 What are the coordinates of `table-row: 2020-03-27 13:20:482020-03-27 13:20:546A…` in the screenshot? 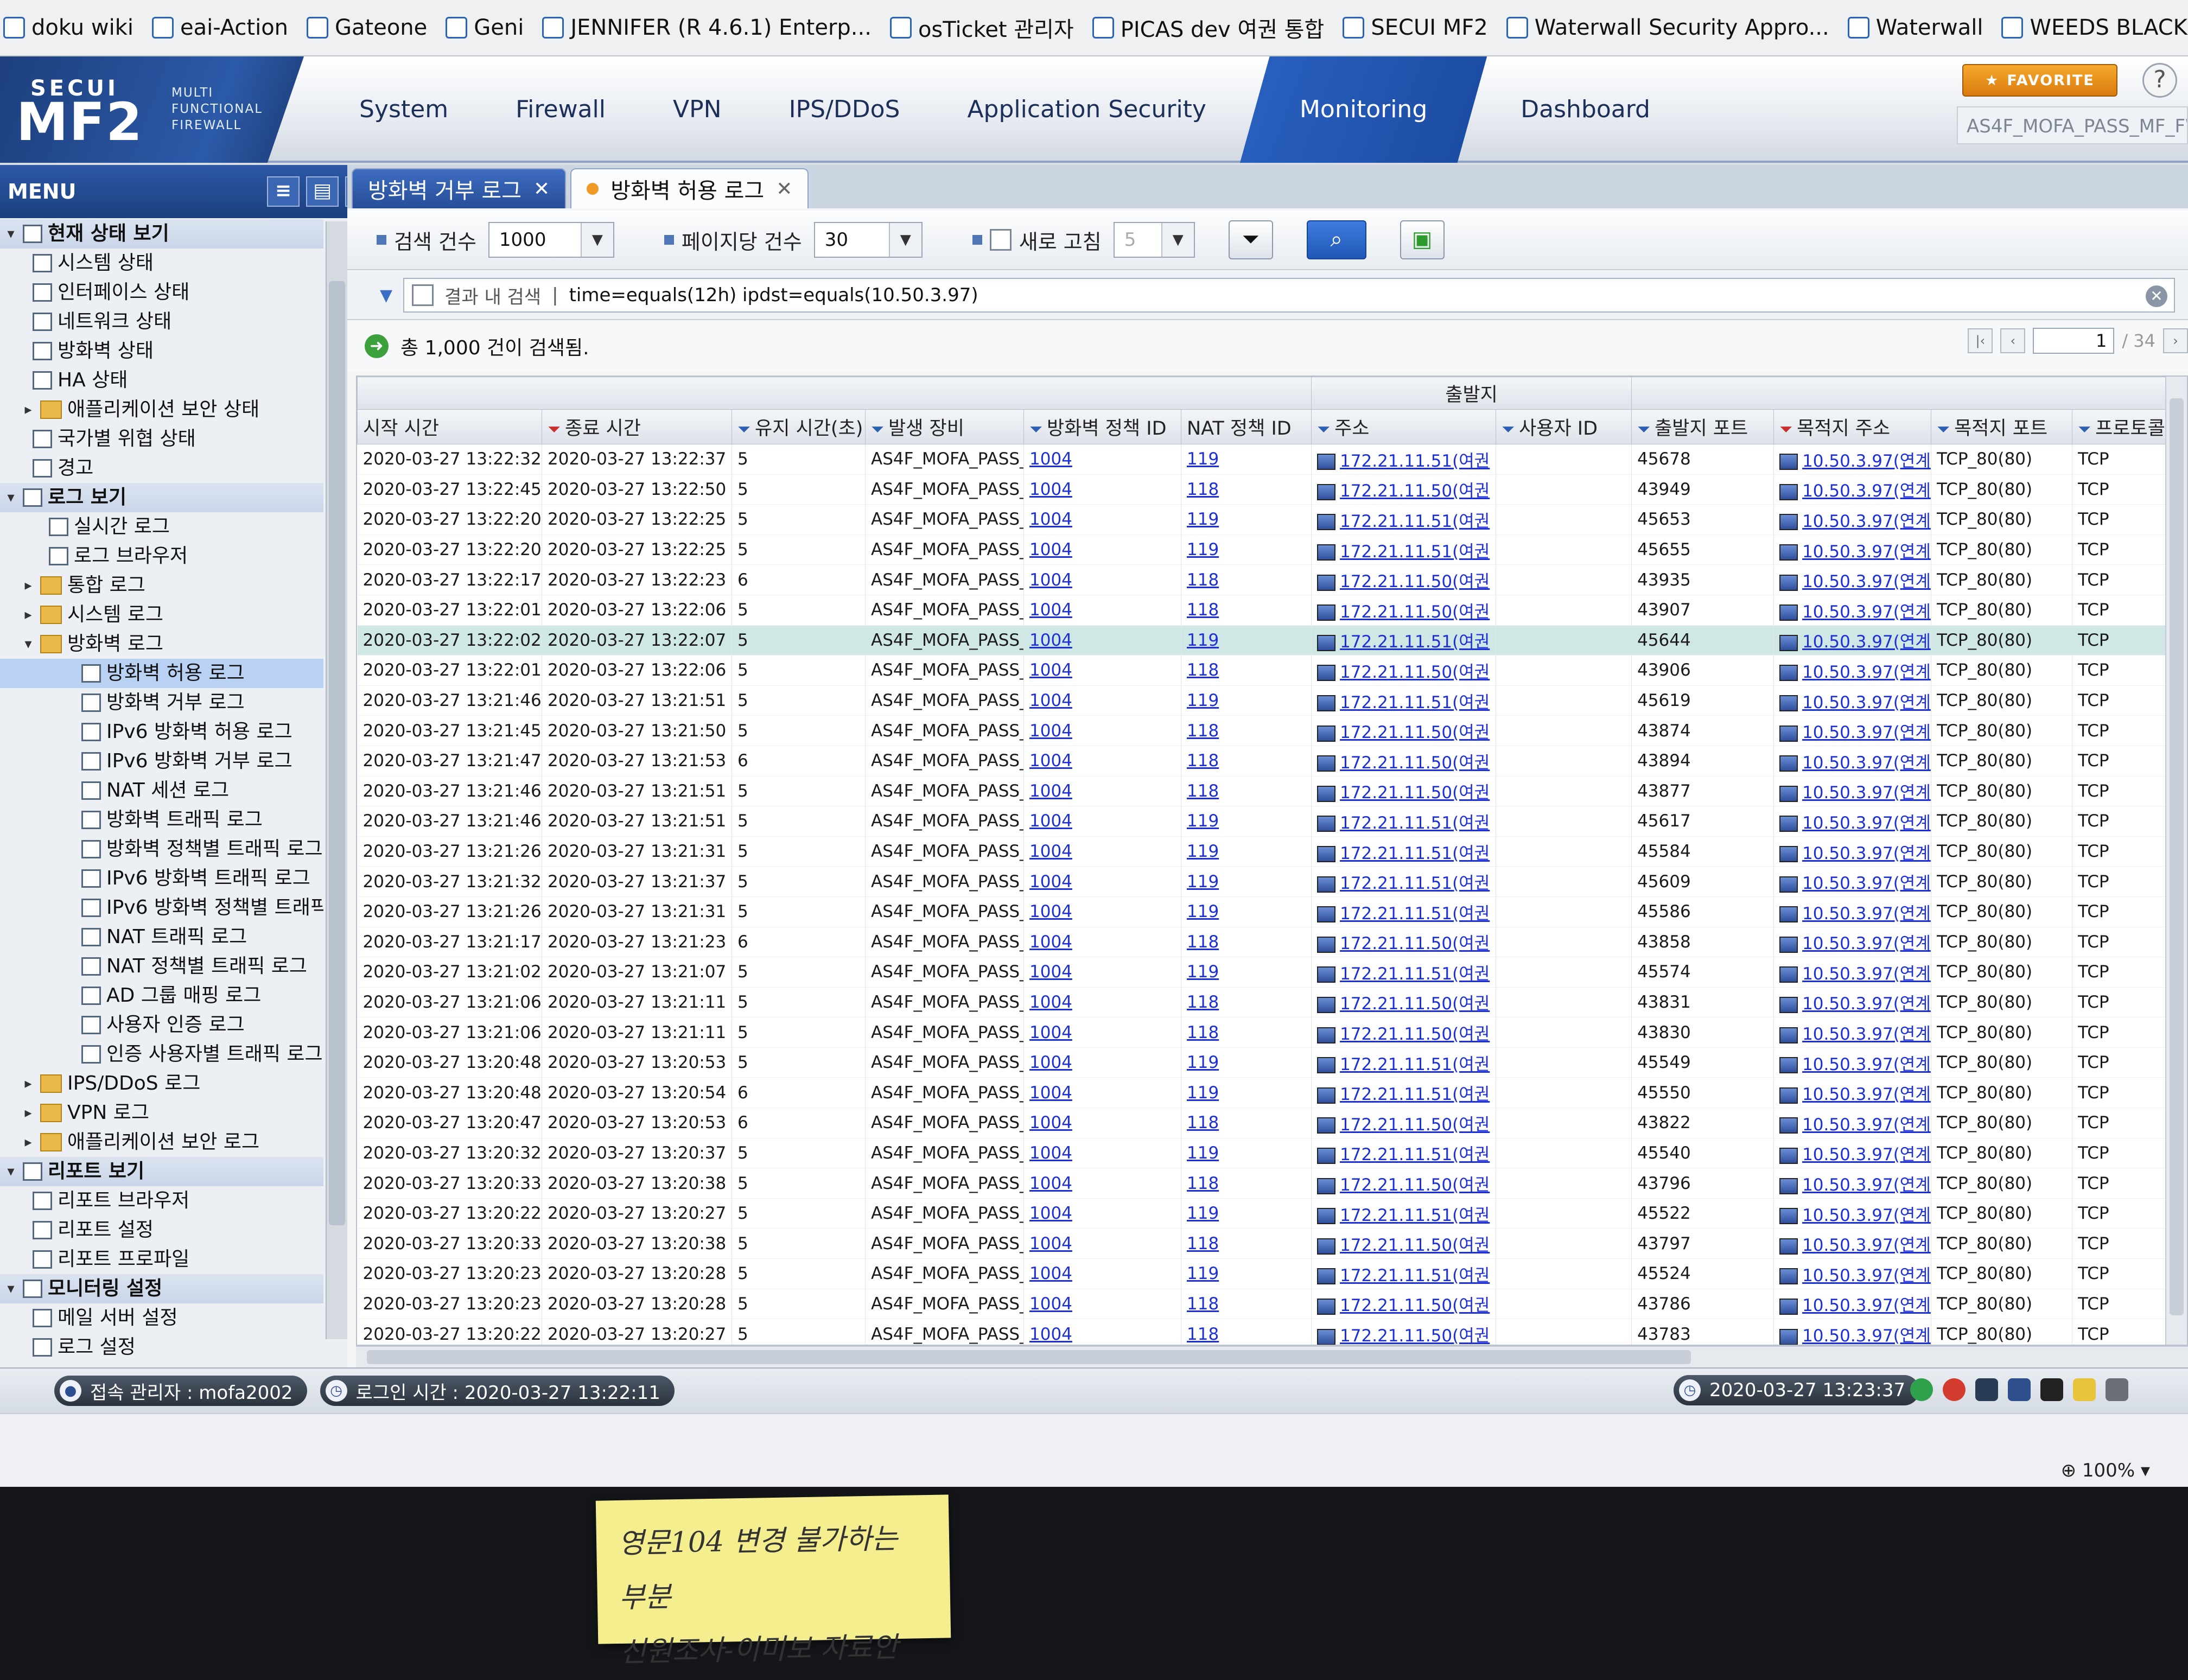 It's located at (1273, 1093).